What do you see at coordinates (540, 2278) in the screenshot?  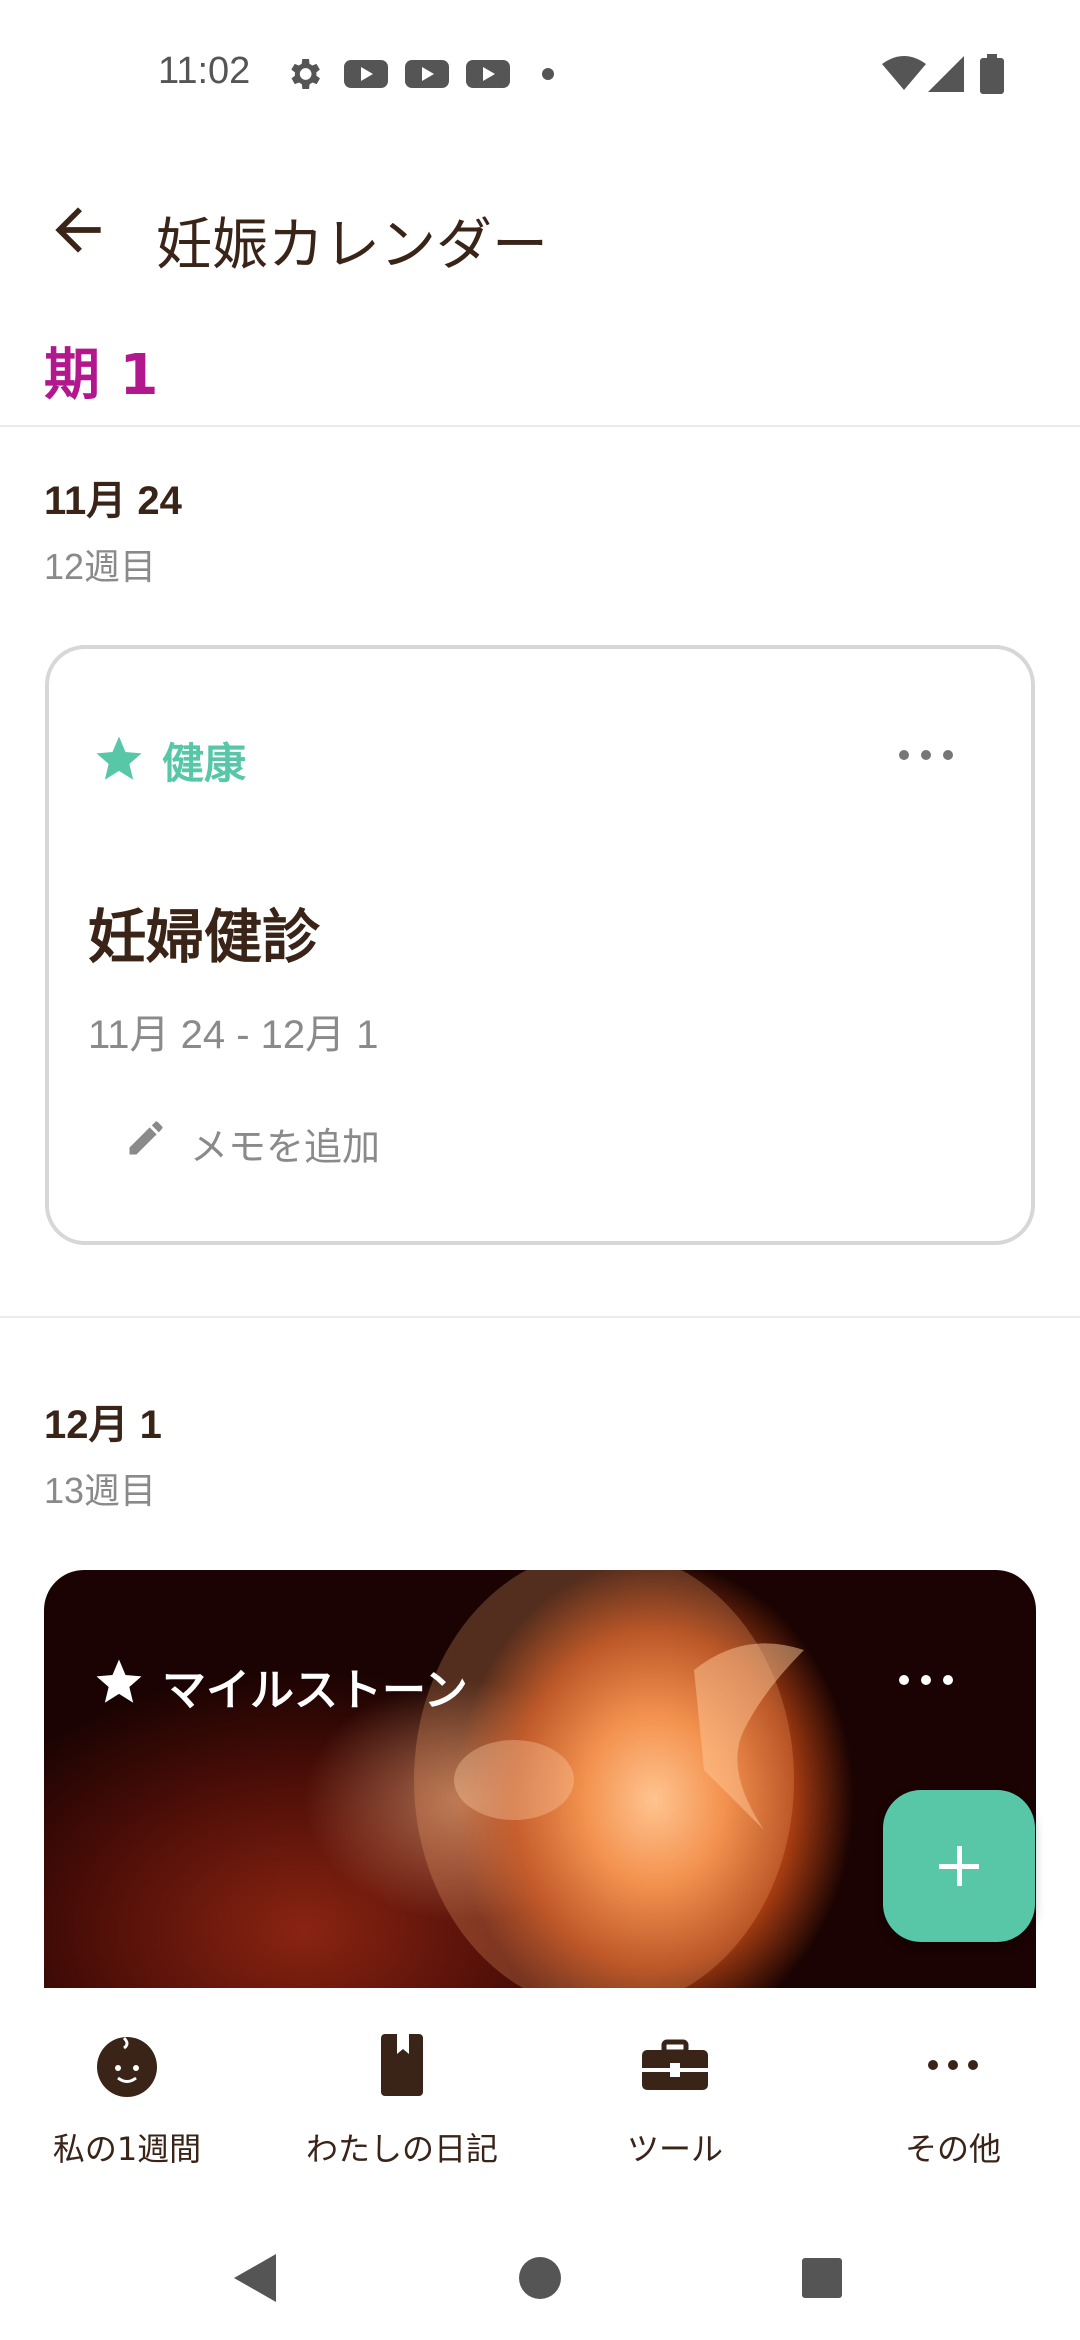 I see `home-circle-icon` at bounding box center [540, 2278].